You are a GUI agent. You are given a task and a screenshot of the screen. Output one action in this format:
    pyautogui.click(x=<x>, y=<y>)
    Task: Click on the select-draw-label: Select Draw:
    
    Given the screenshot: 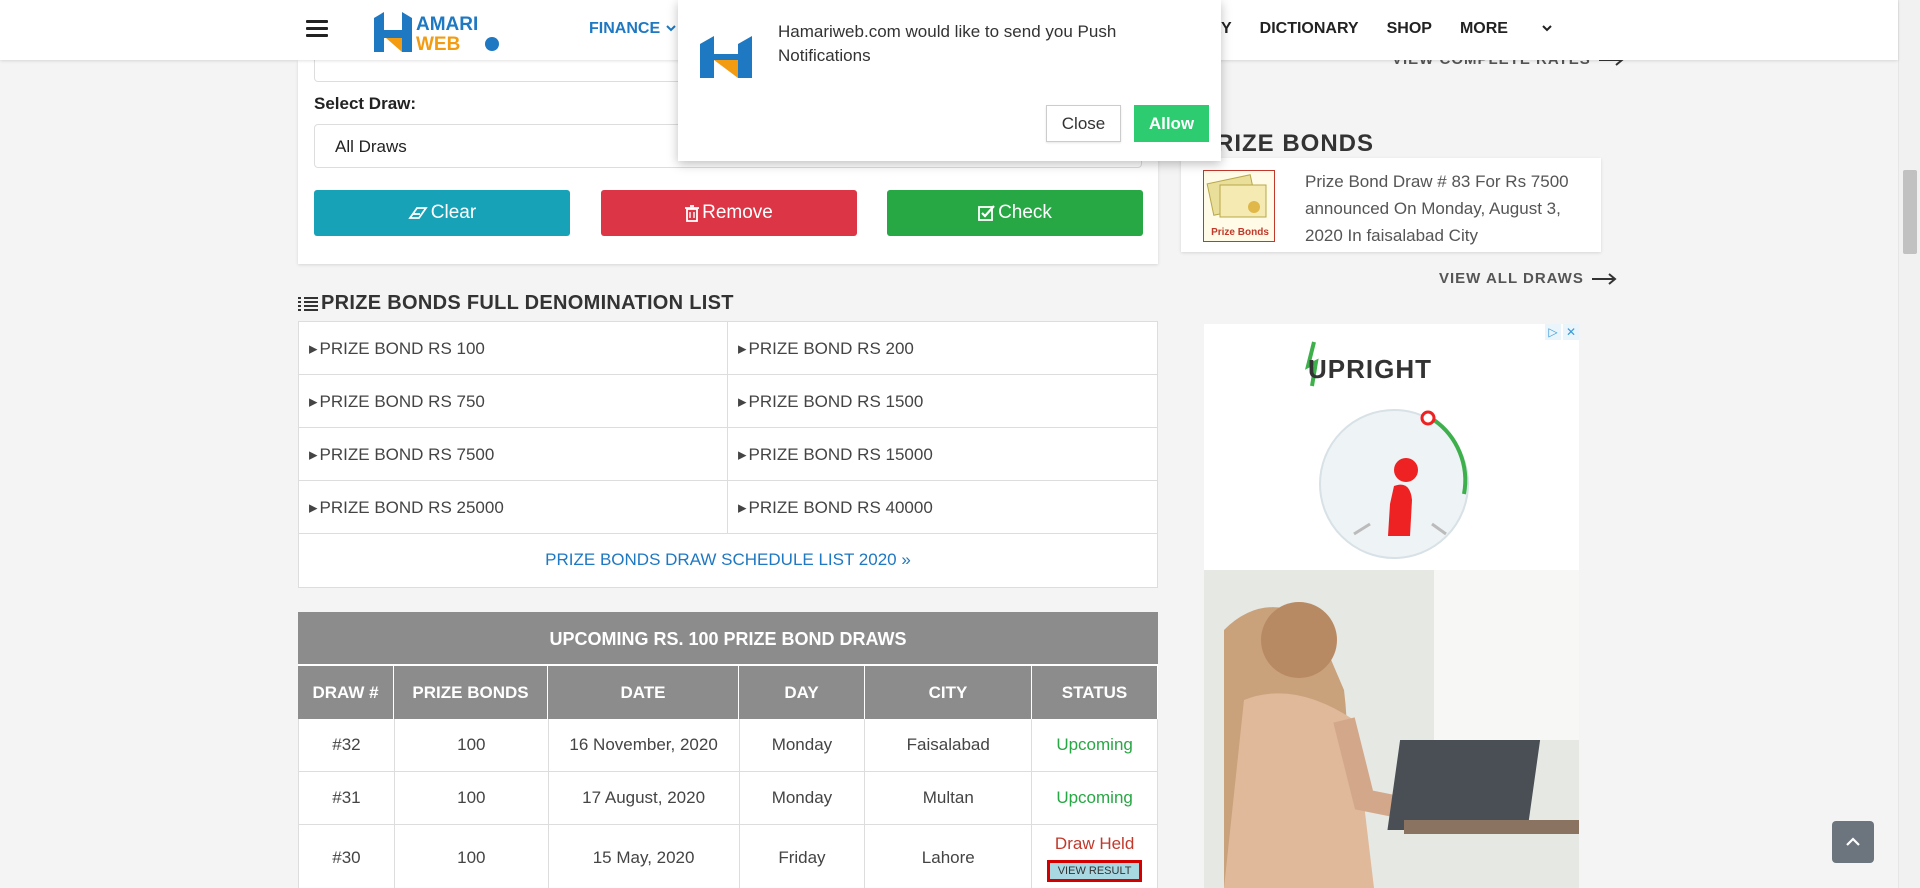 What is the action you would take?
    pyautogui.click(x=365, y=103)
    